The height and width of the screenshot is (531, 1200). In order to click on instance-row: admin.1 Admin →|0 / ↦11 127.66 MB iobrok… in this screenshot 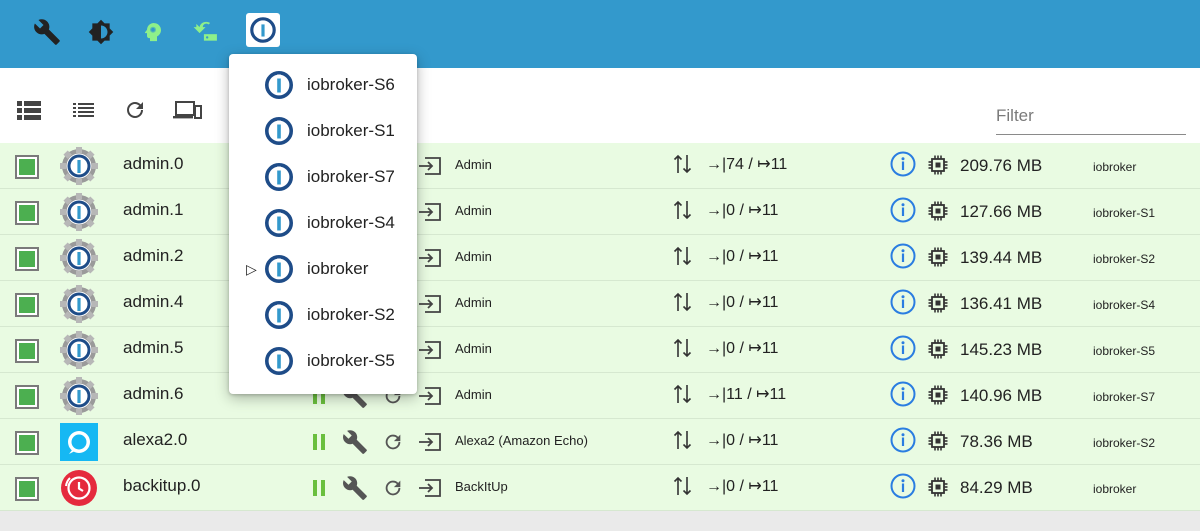, I will do `click(600, 212)`.